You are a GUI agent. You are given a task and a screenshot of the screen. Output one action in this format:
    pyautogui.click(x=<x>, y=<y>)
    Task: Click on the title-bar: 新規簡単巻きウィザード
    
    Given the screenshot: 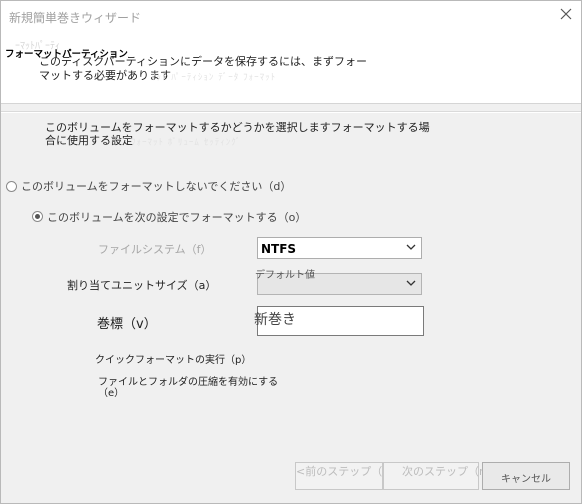 What is the action you would take?
    pyautogui.click(x=291, y=17)
    